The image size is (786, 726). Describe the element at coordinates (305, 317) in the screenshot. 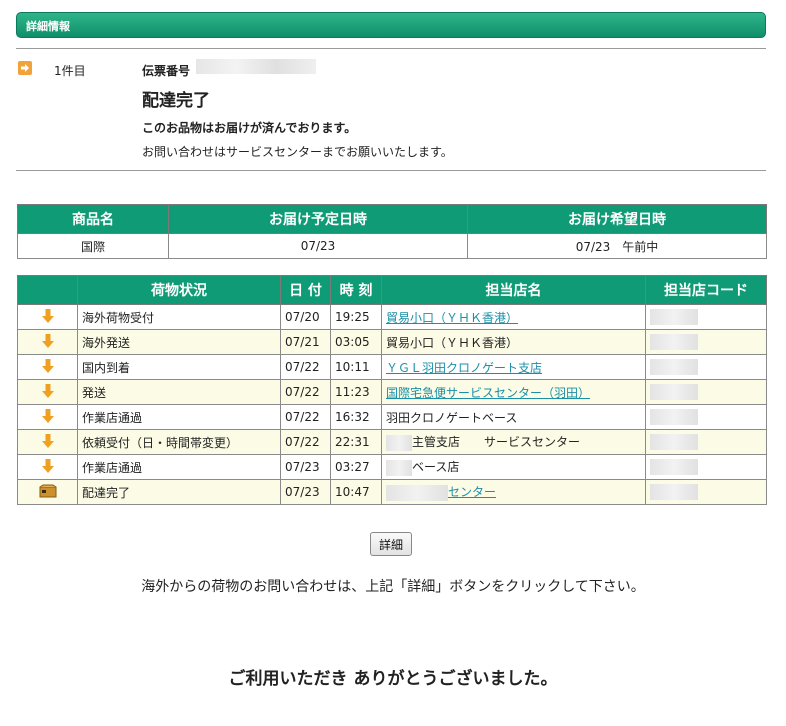

I see `row-date: 07/20` at that location.